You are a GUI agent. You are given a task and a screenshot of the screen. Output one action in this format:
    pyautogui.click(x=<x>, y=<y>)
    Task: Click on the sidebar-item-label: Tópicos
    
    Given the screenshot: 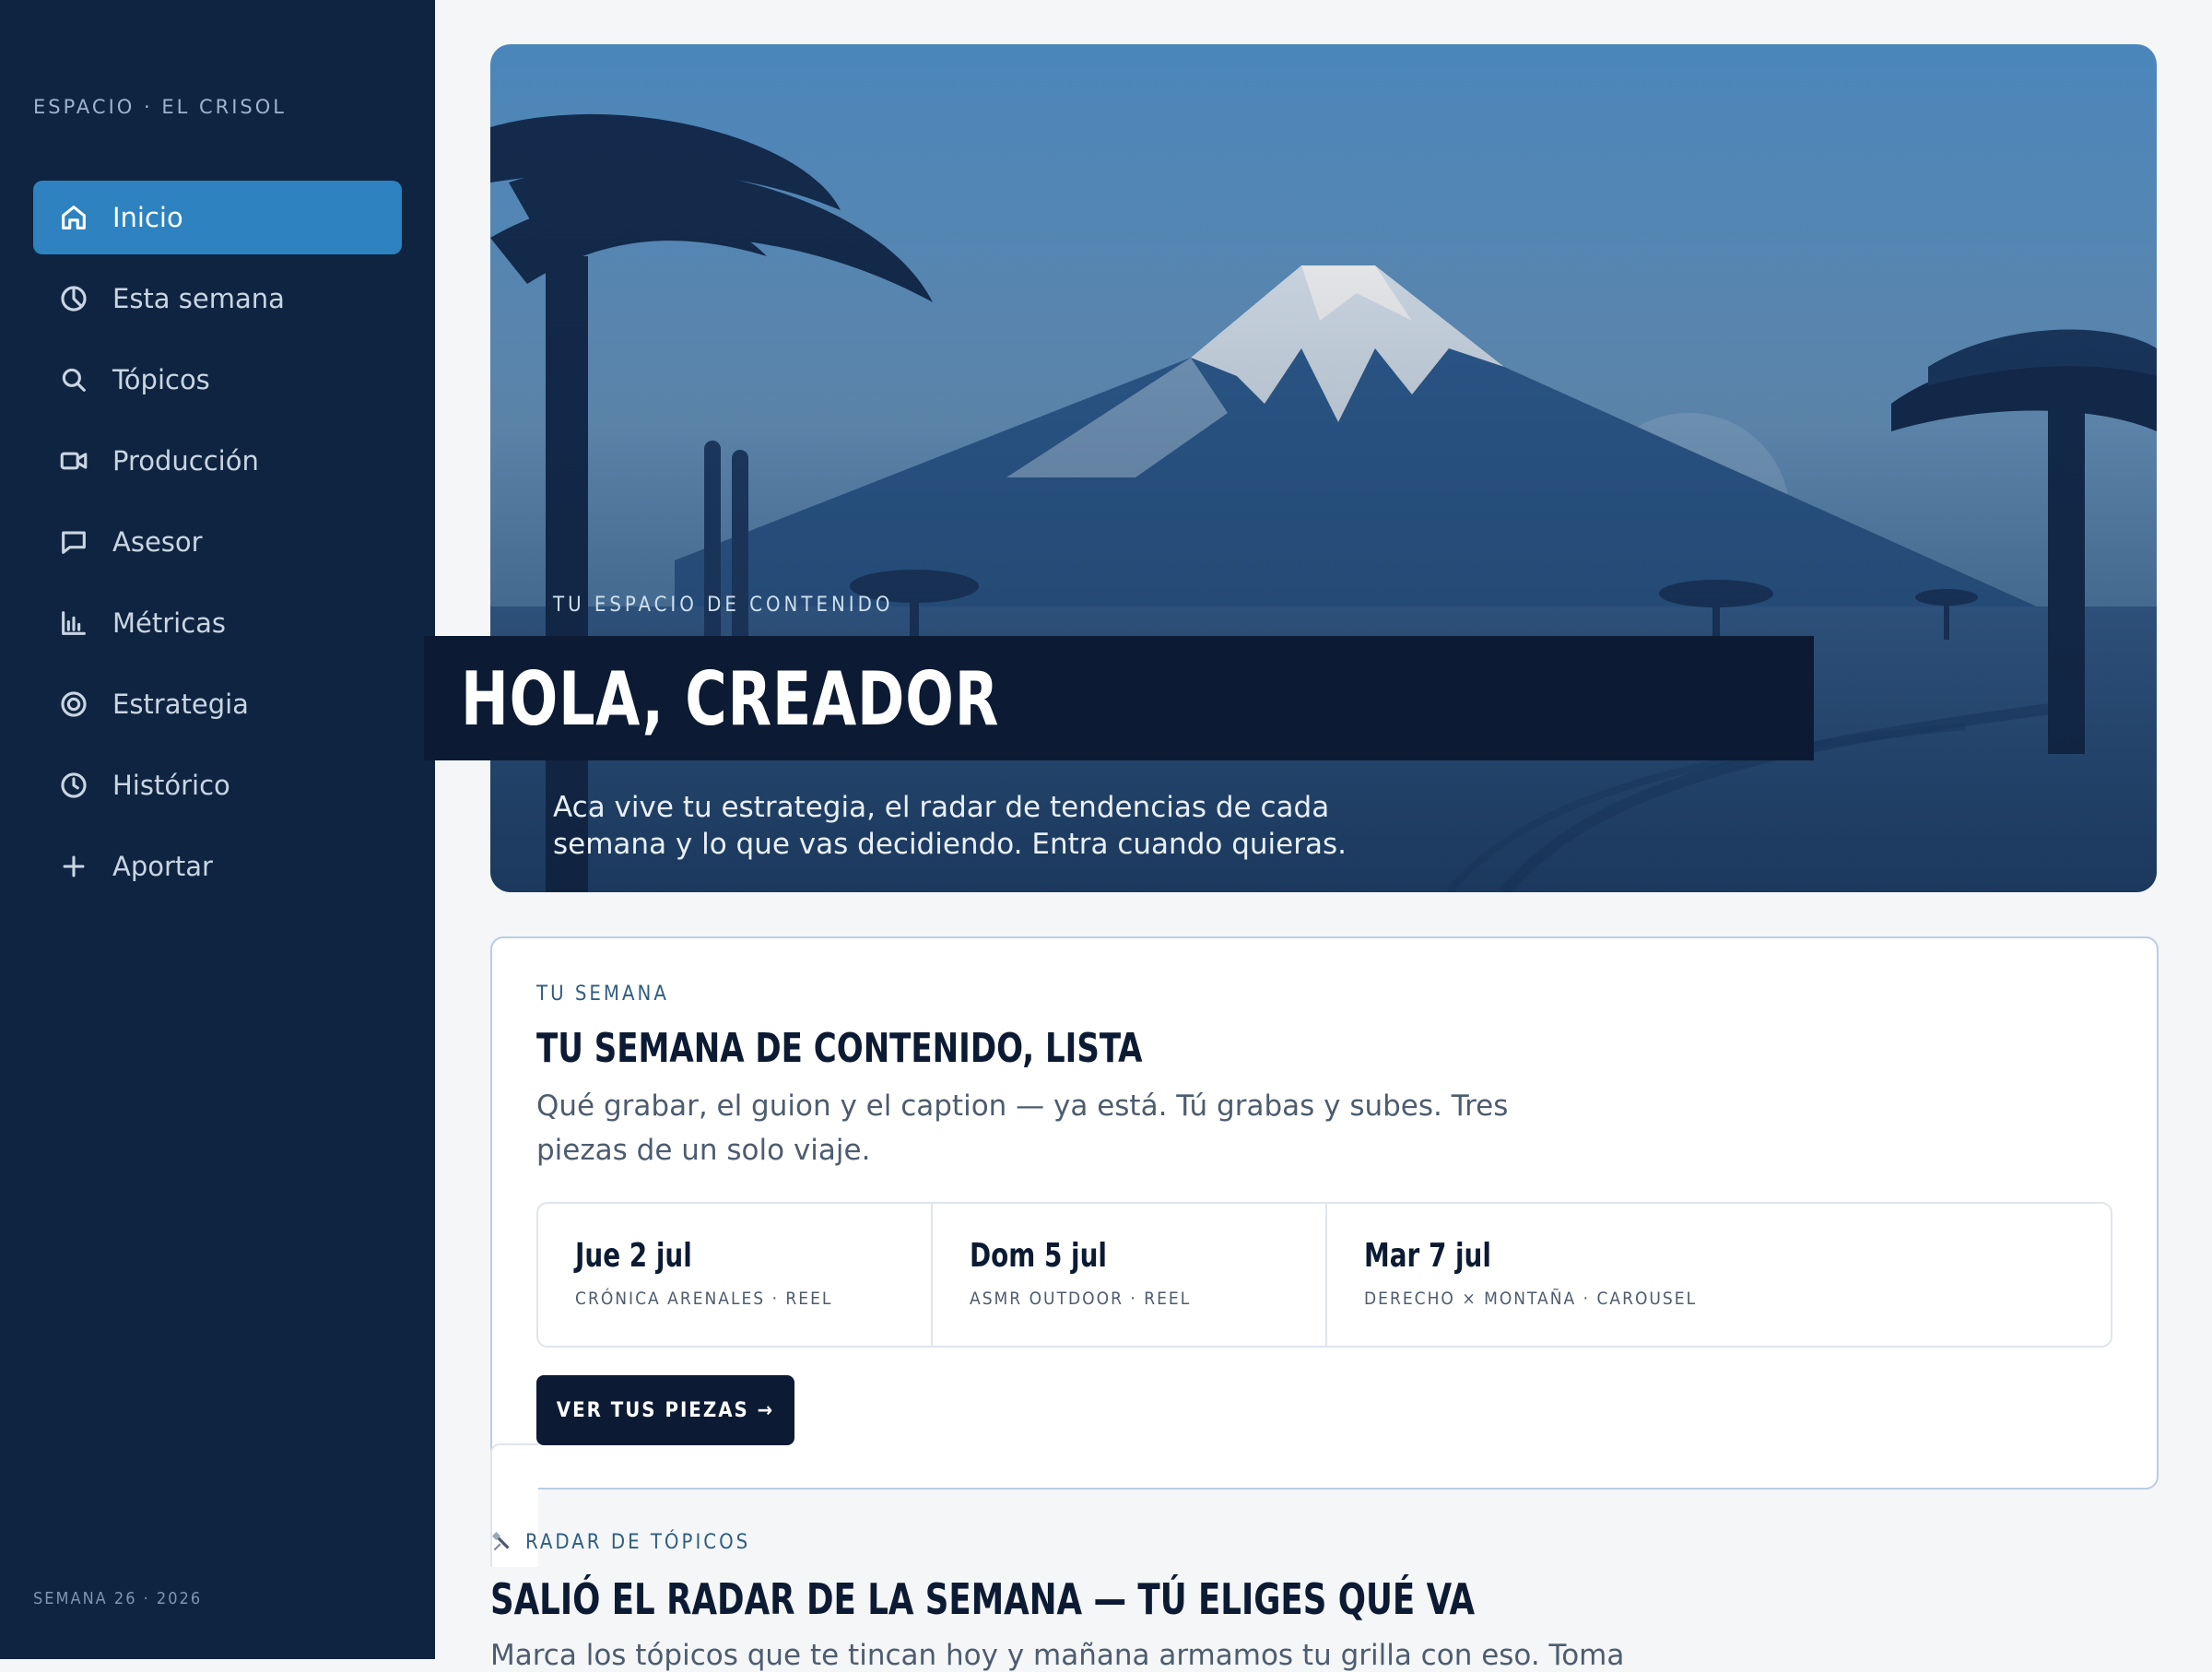 What is the action you would take?
    pyautogui.click(x=161, y=379)
    